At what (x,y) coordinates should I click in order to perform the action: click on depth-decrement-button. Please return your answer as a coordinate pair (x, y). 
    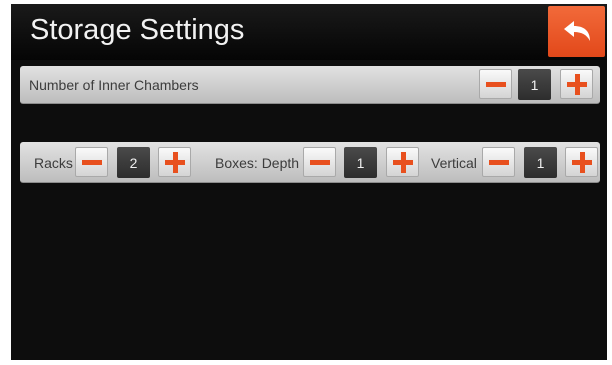
    Looking at the image, I should click on (319, 162).